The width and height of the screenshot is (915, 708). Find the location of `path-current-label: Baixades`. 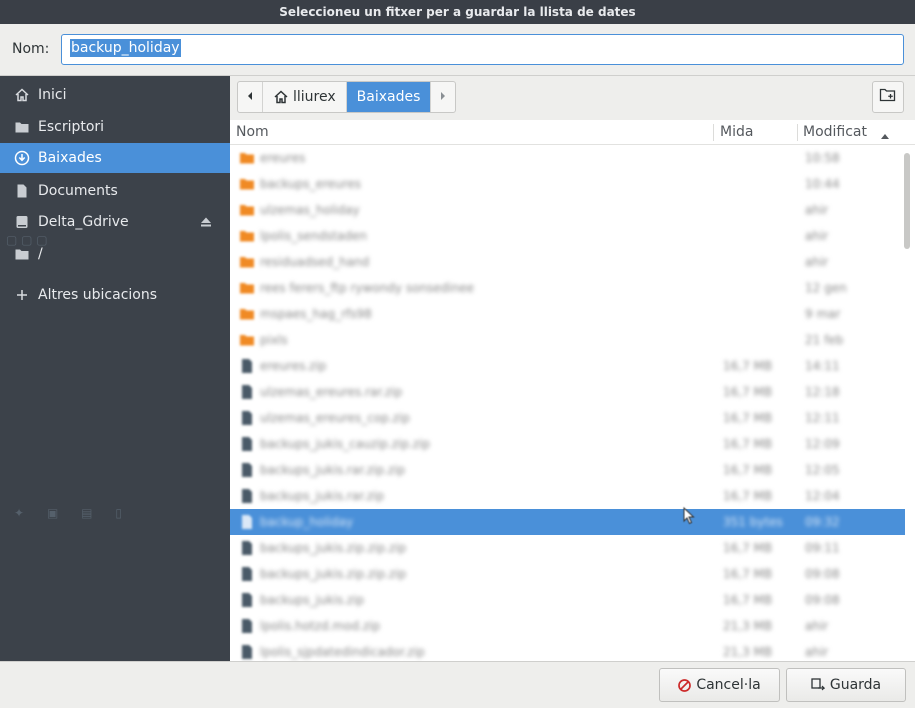

path-current-label: Baixades is located at coordinates (388, 97).